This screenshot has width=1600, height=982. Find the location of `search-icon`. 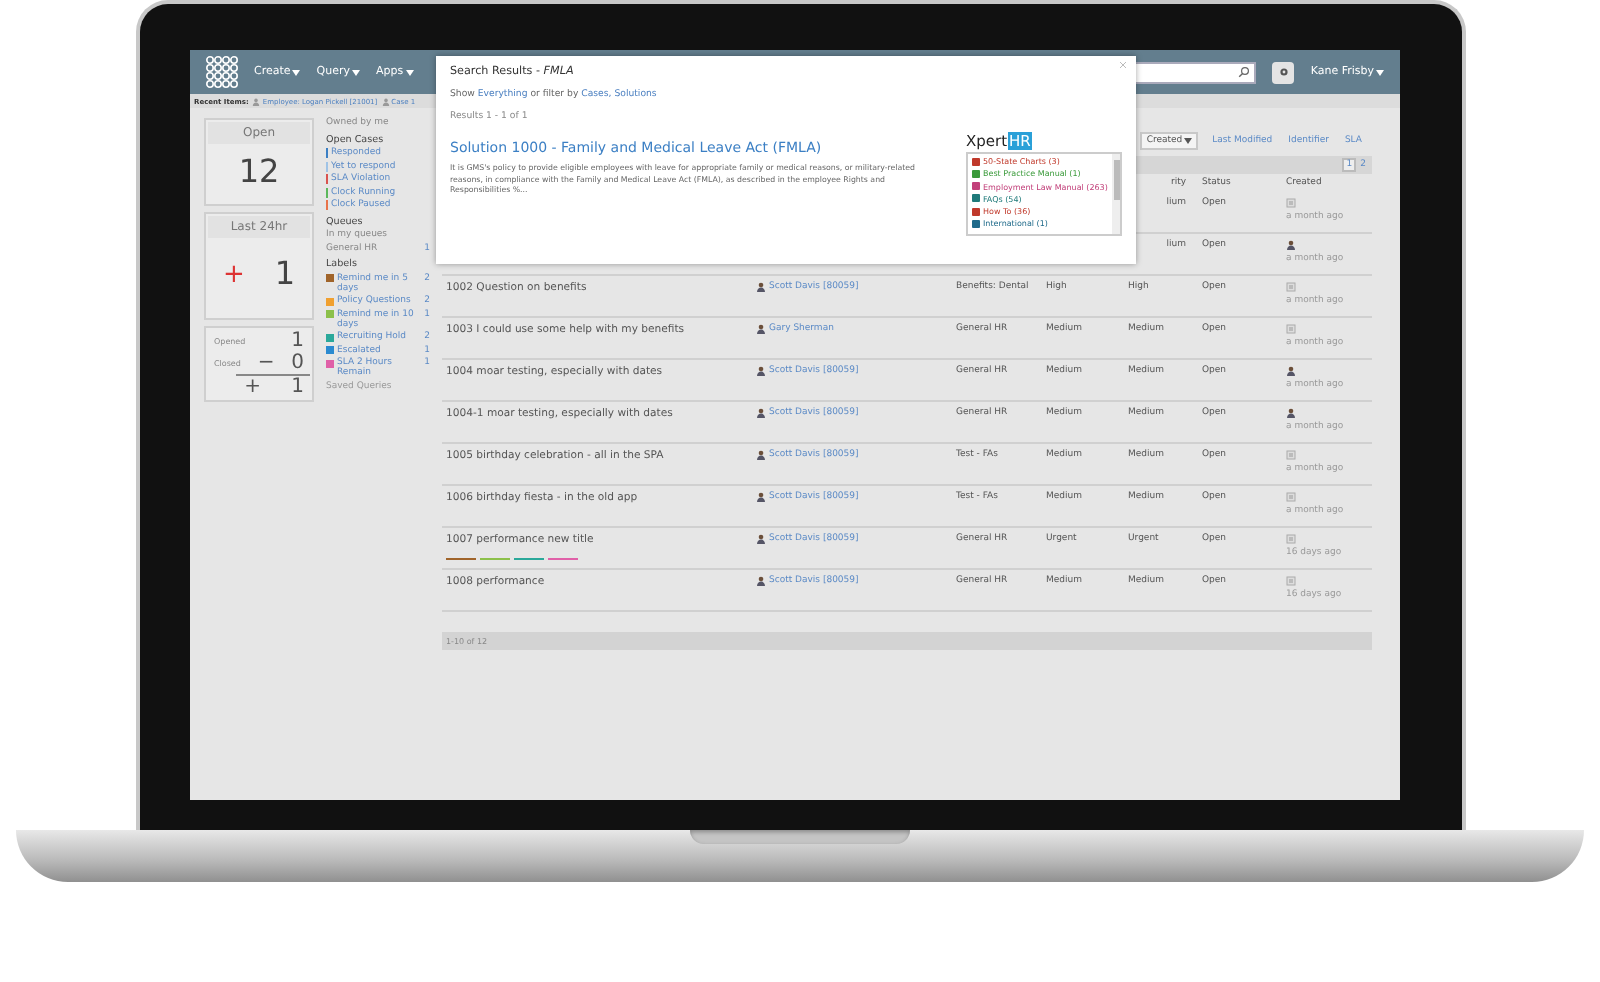

search-icon is located at coordinates (1244, 72).